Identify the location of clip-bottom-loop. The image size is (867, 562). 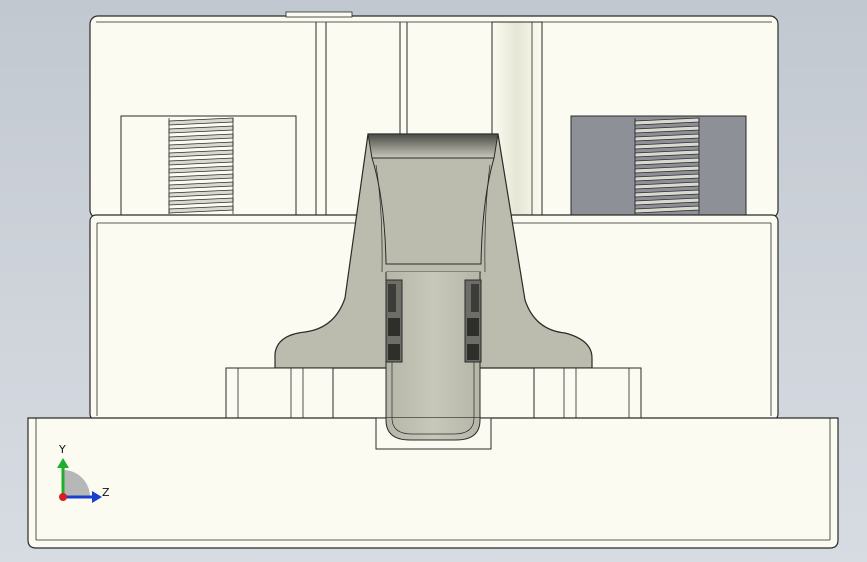
(433, 429).